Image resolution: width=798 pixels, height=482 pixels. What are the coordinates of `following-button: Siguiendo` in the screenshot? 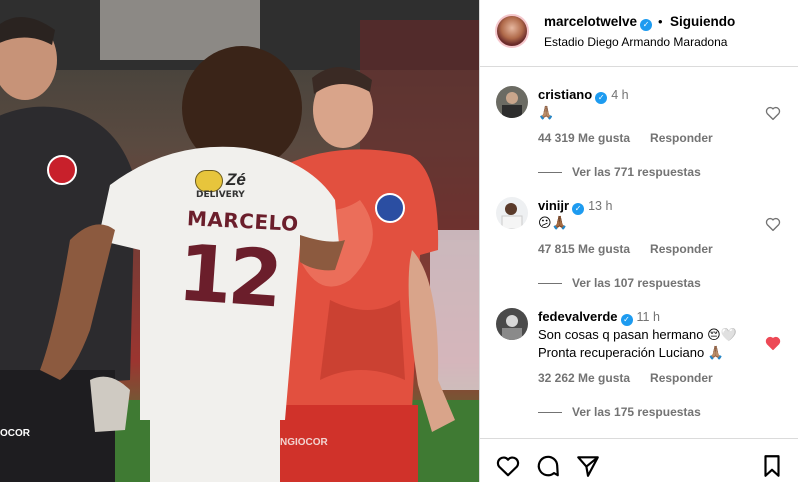 It's located at (702, 21).